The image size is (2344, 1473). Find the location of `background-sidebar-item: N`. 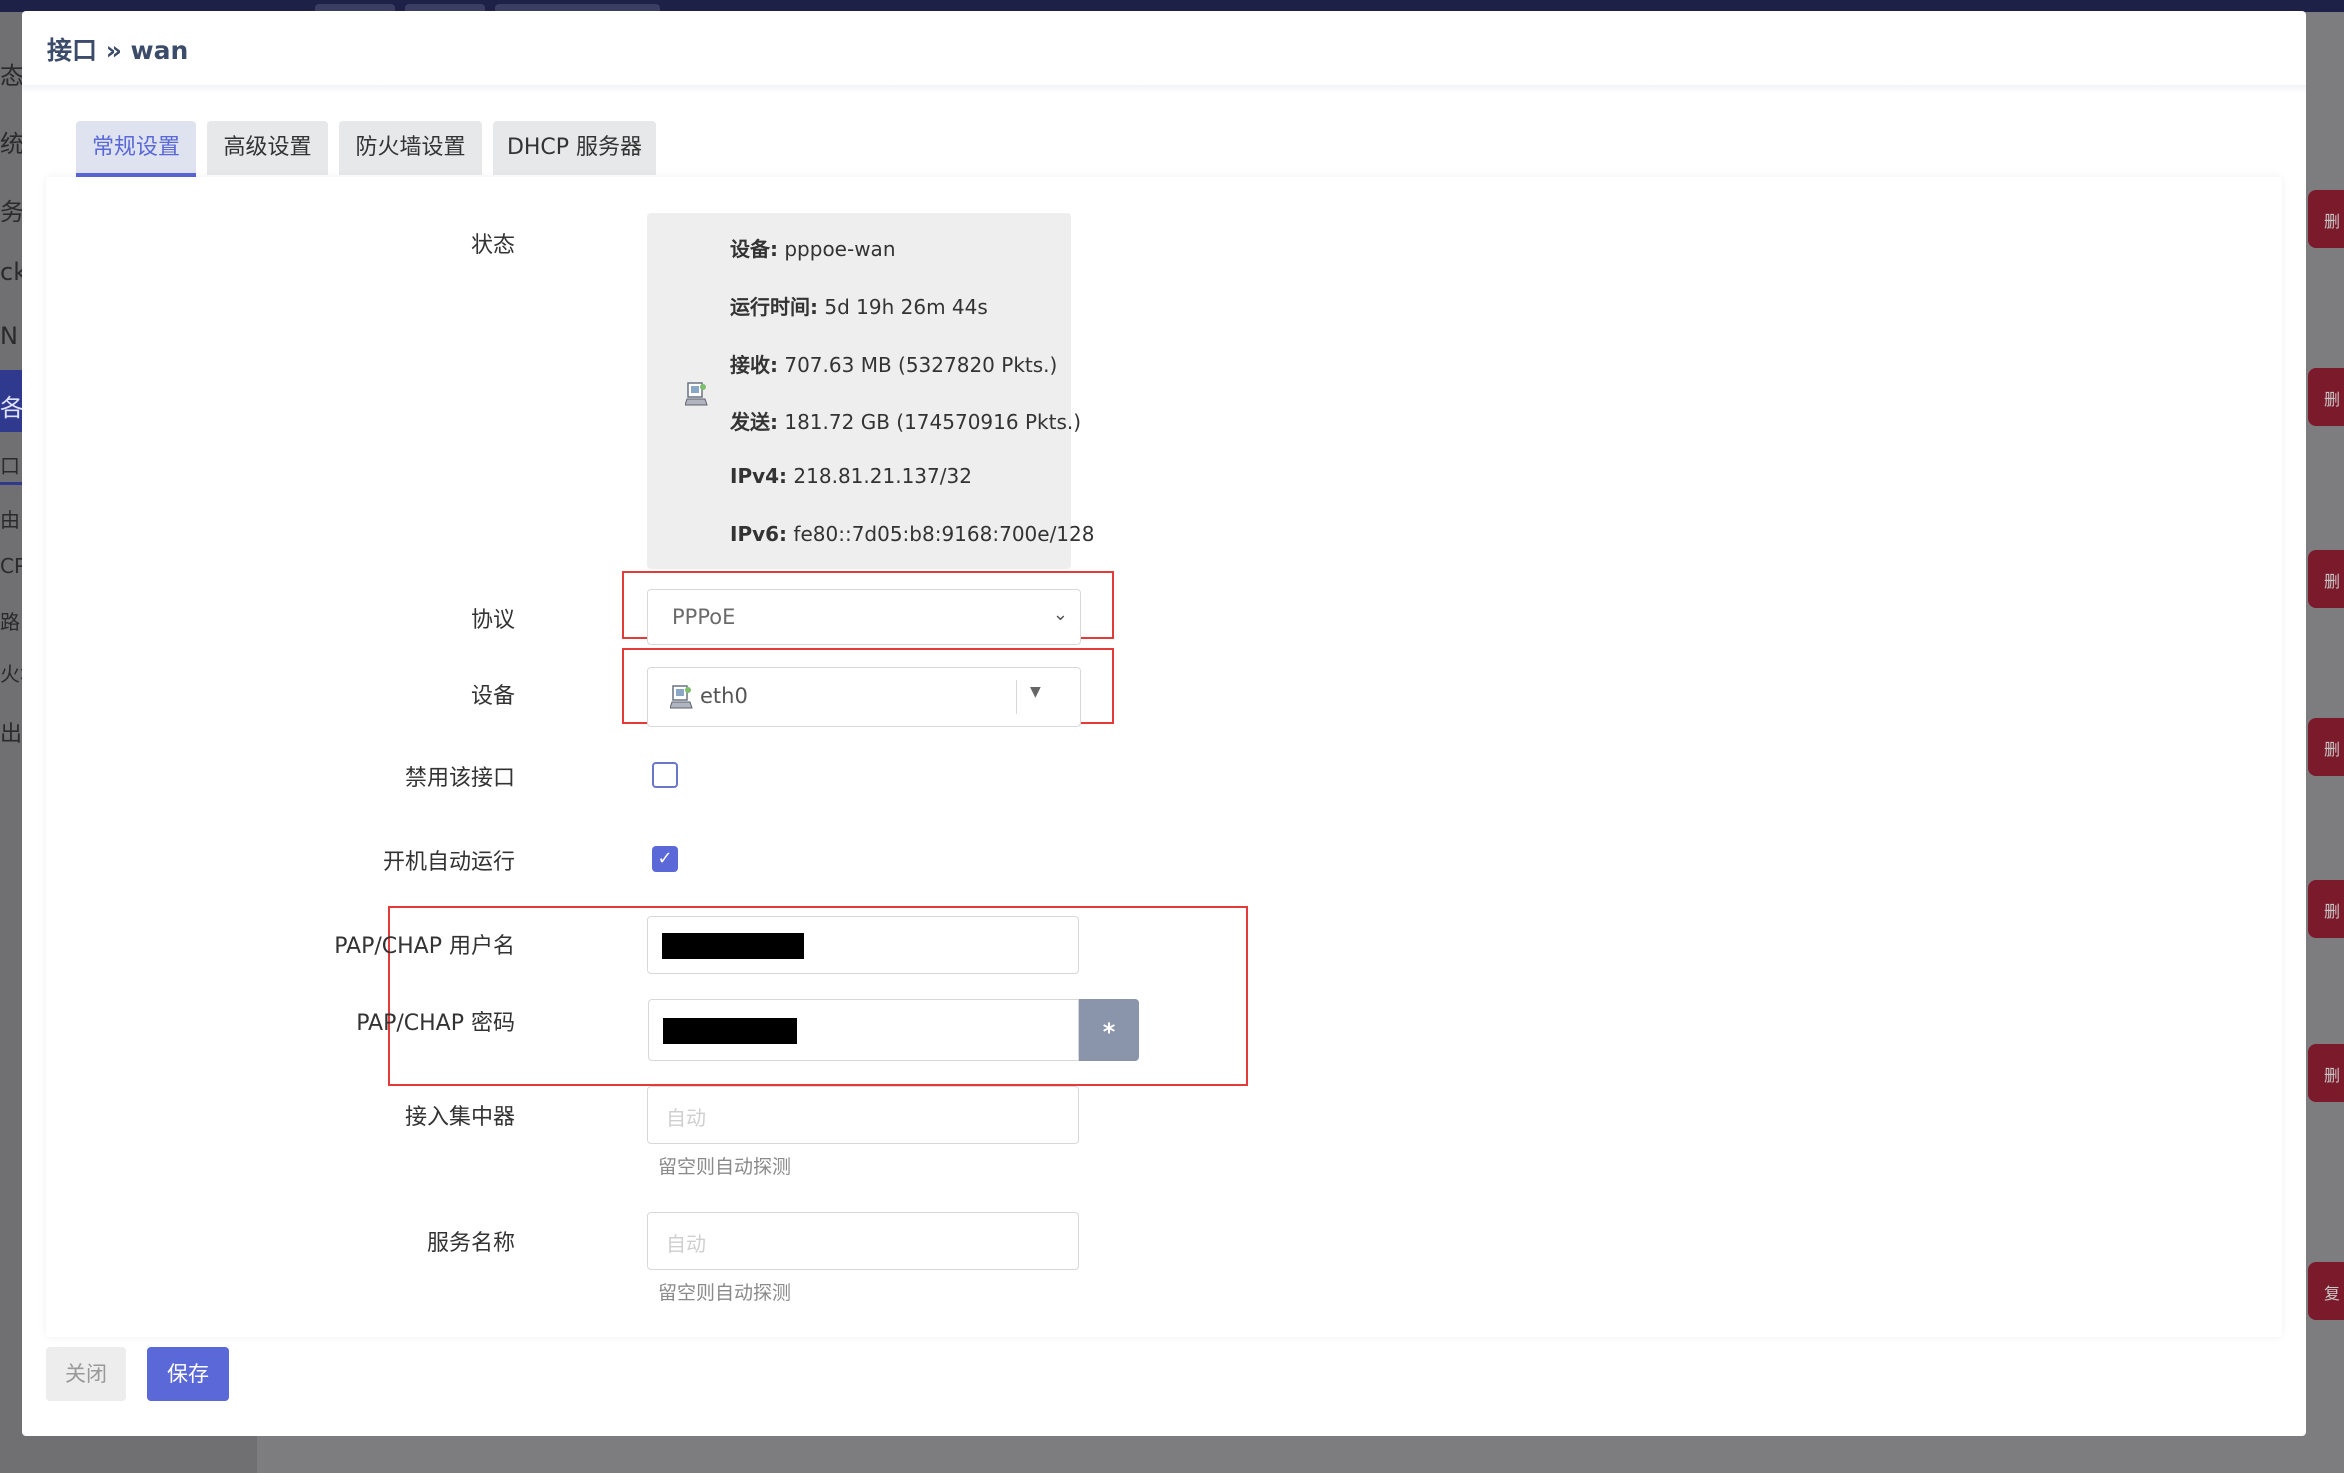

background-sidebar-item: N is located at coordinates (9, 336).